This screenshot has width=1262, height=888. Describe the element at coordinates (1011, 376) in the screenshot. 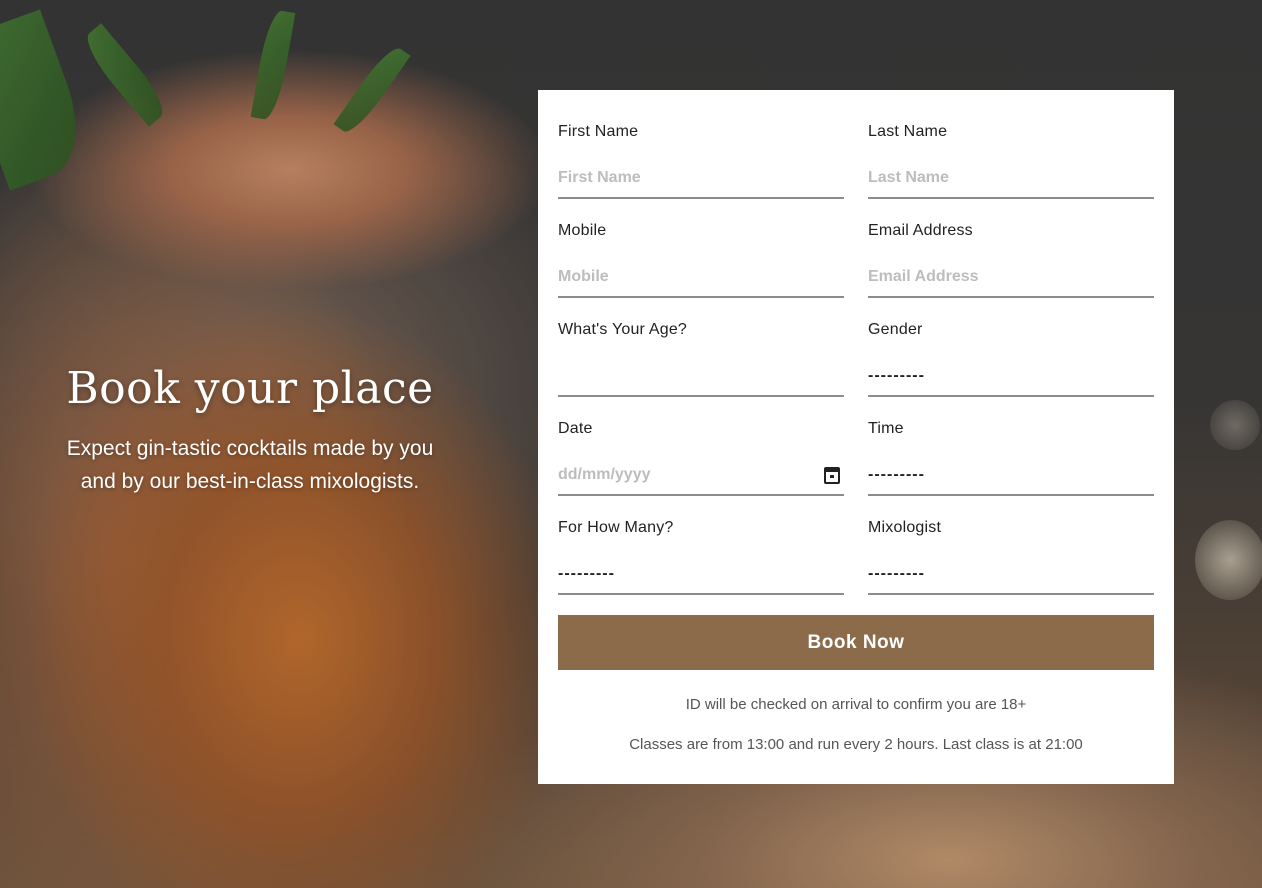

I see `gender-select: ---------` at that location.